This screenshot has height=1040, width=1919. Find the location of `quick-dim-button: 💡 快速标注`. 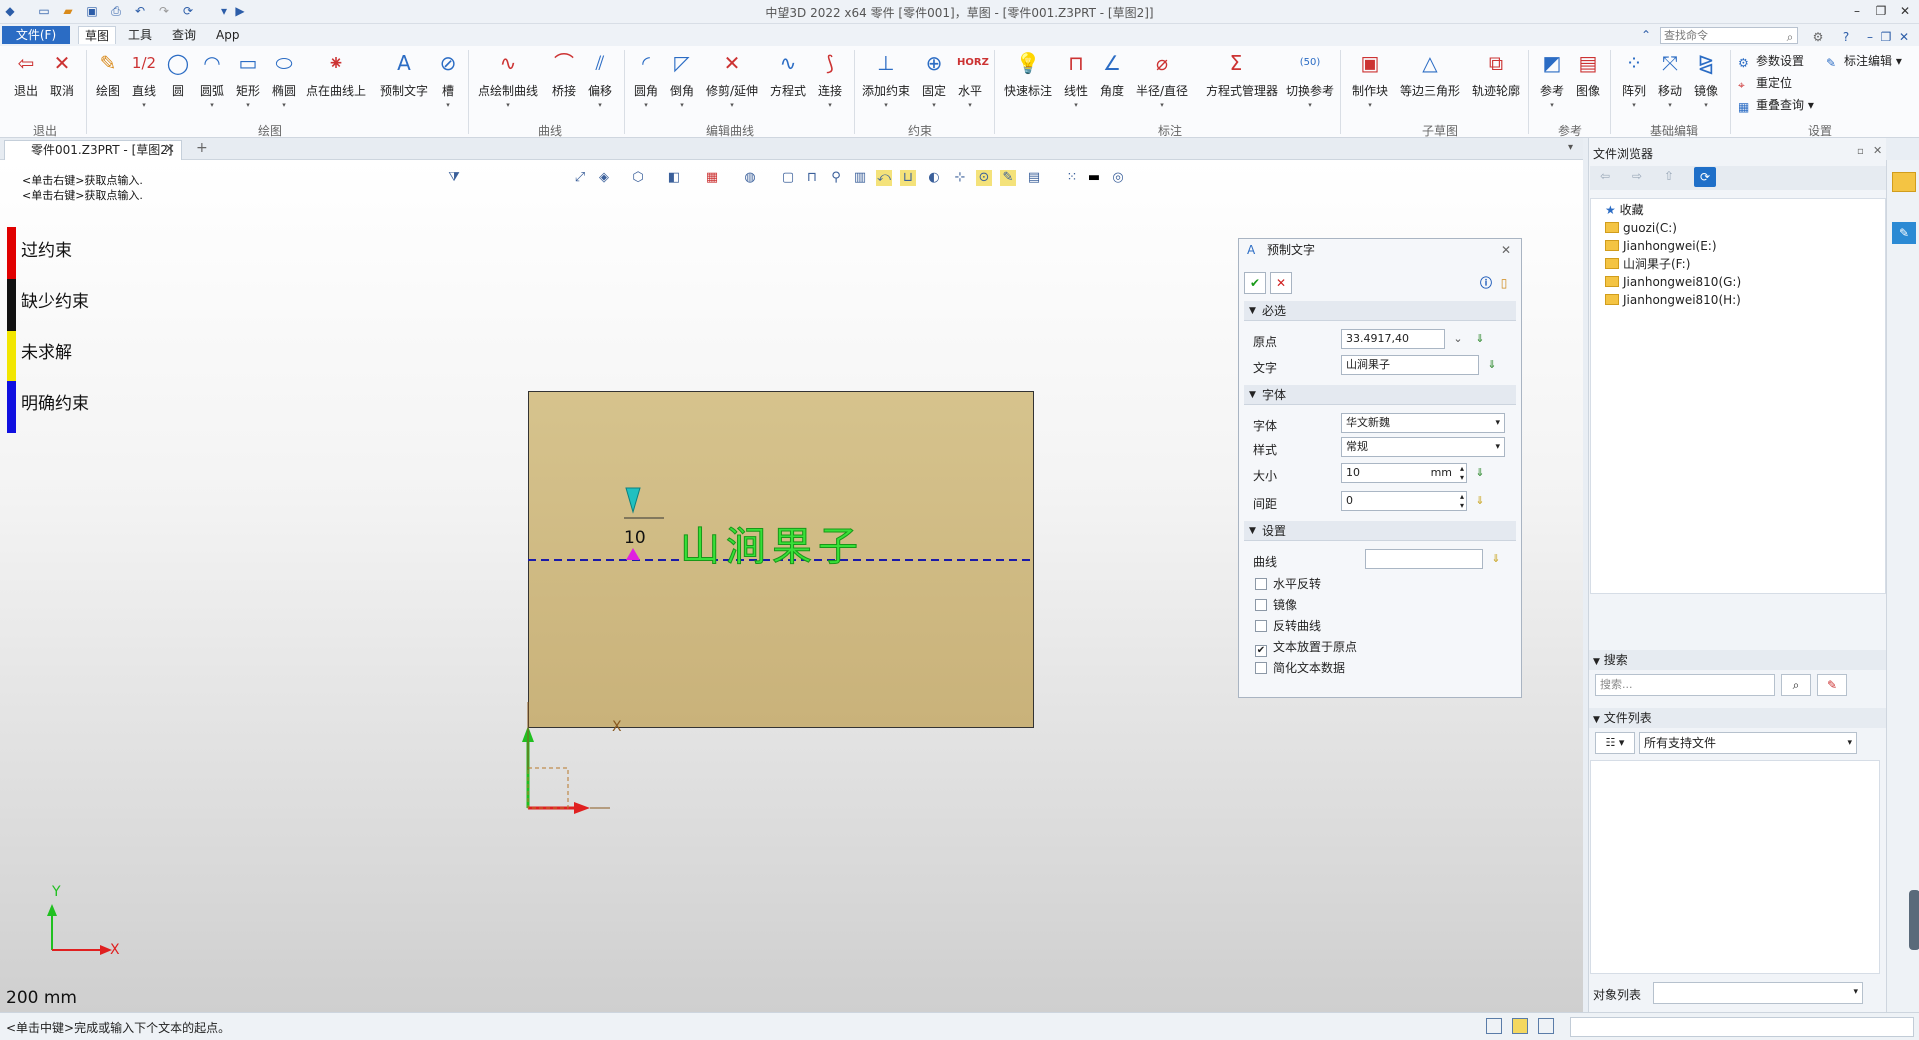

quick-dim-button: 💡 快速标注 is located at coordinates (1028, 74).